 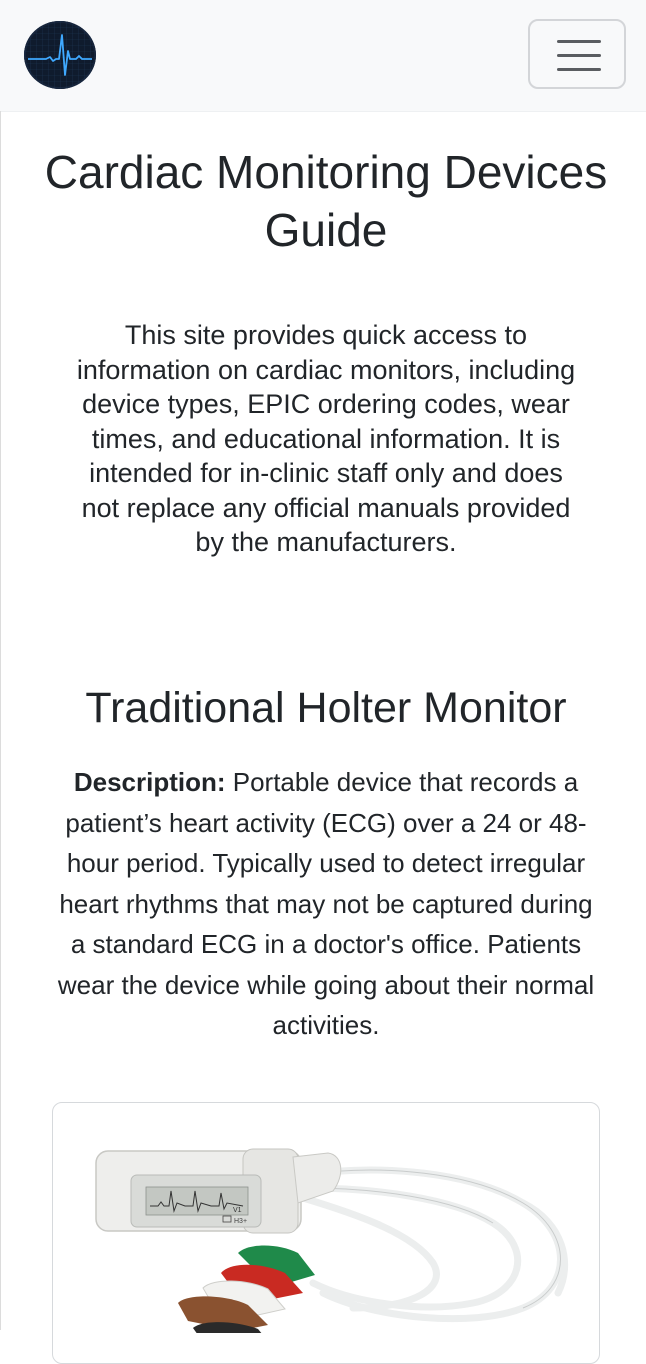 What do you see at coordinates (577, 54) in the screenshot?
I see `navbar-toggler-button` at bounding box center [577, 54].